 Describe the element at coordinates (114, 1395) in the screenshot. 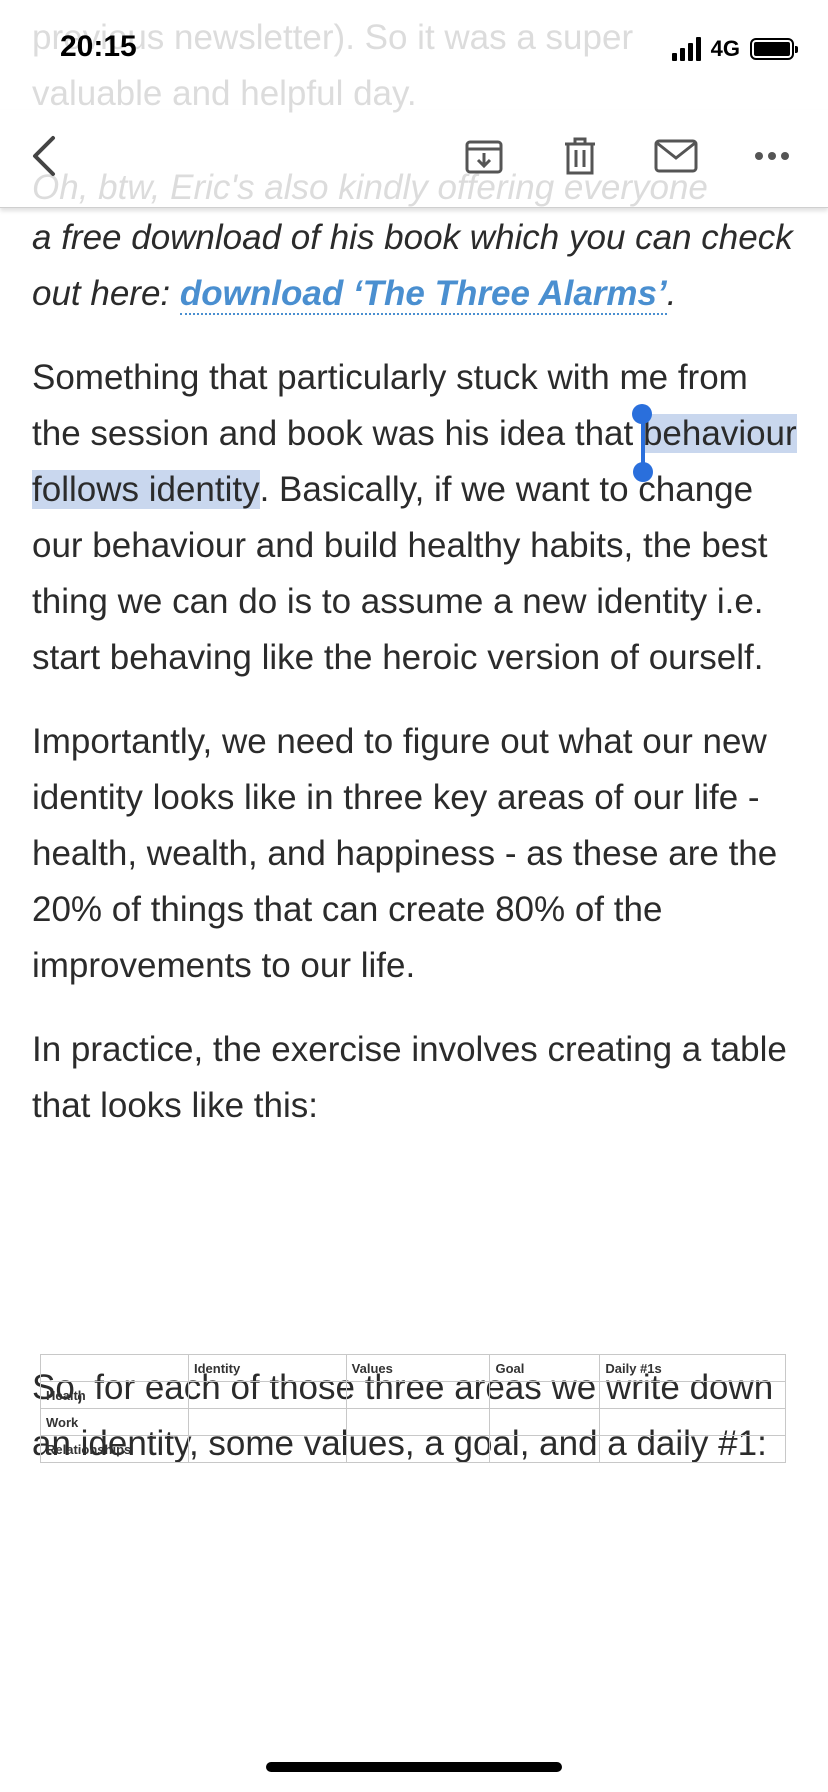

I see `table-row-label: Health` at that location.